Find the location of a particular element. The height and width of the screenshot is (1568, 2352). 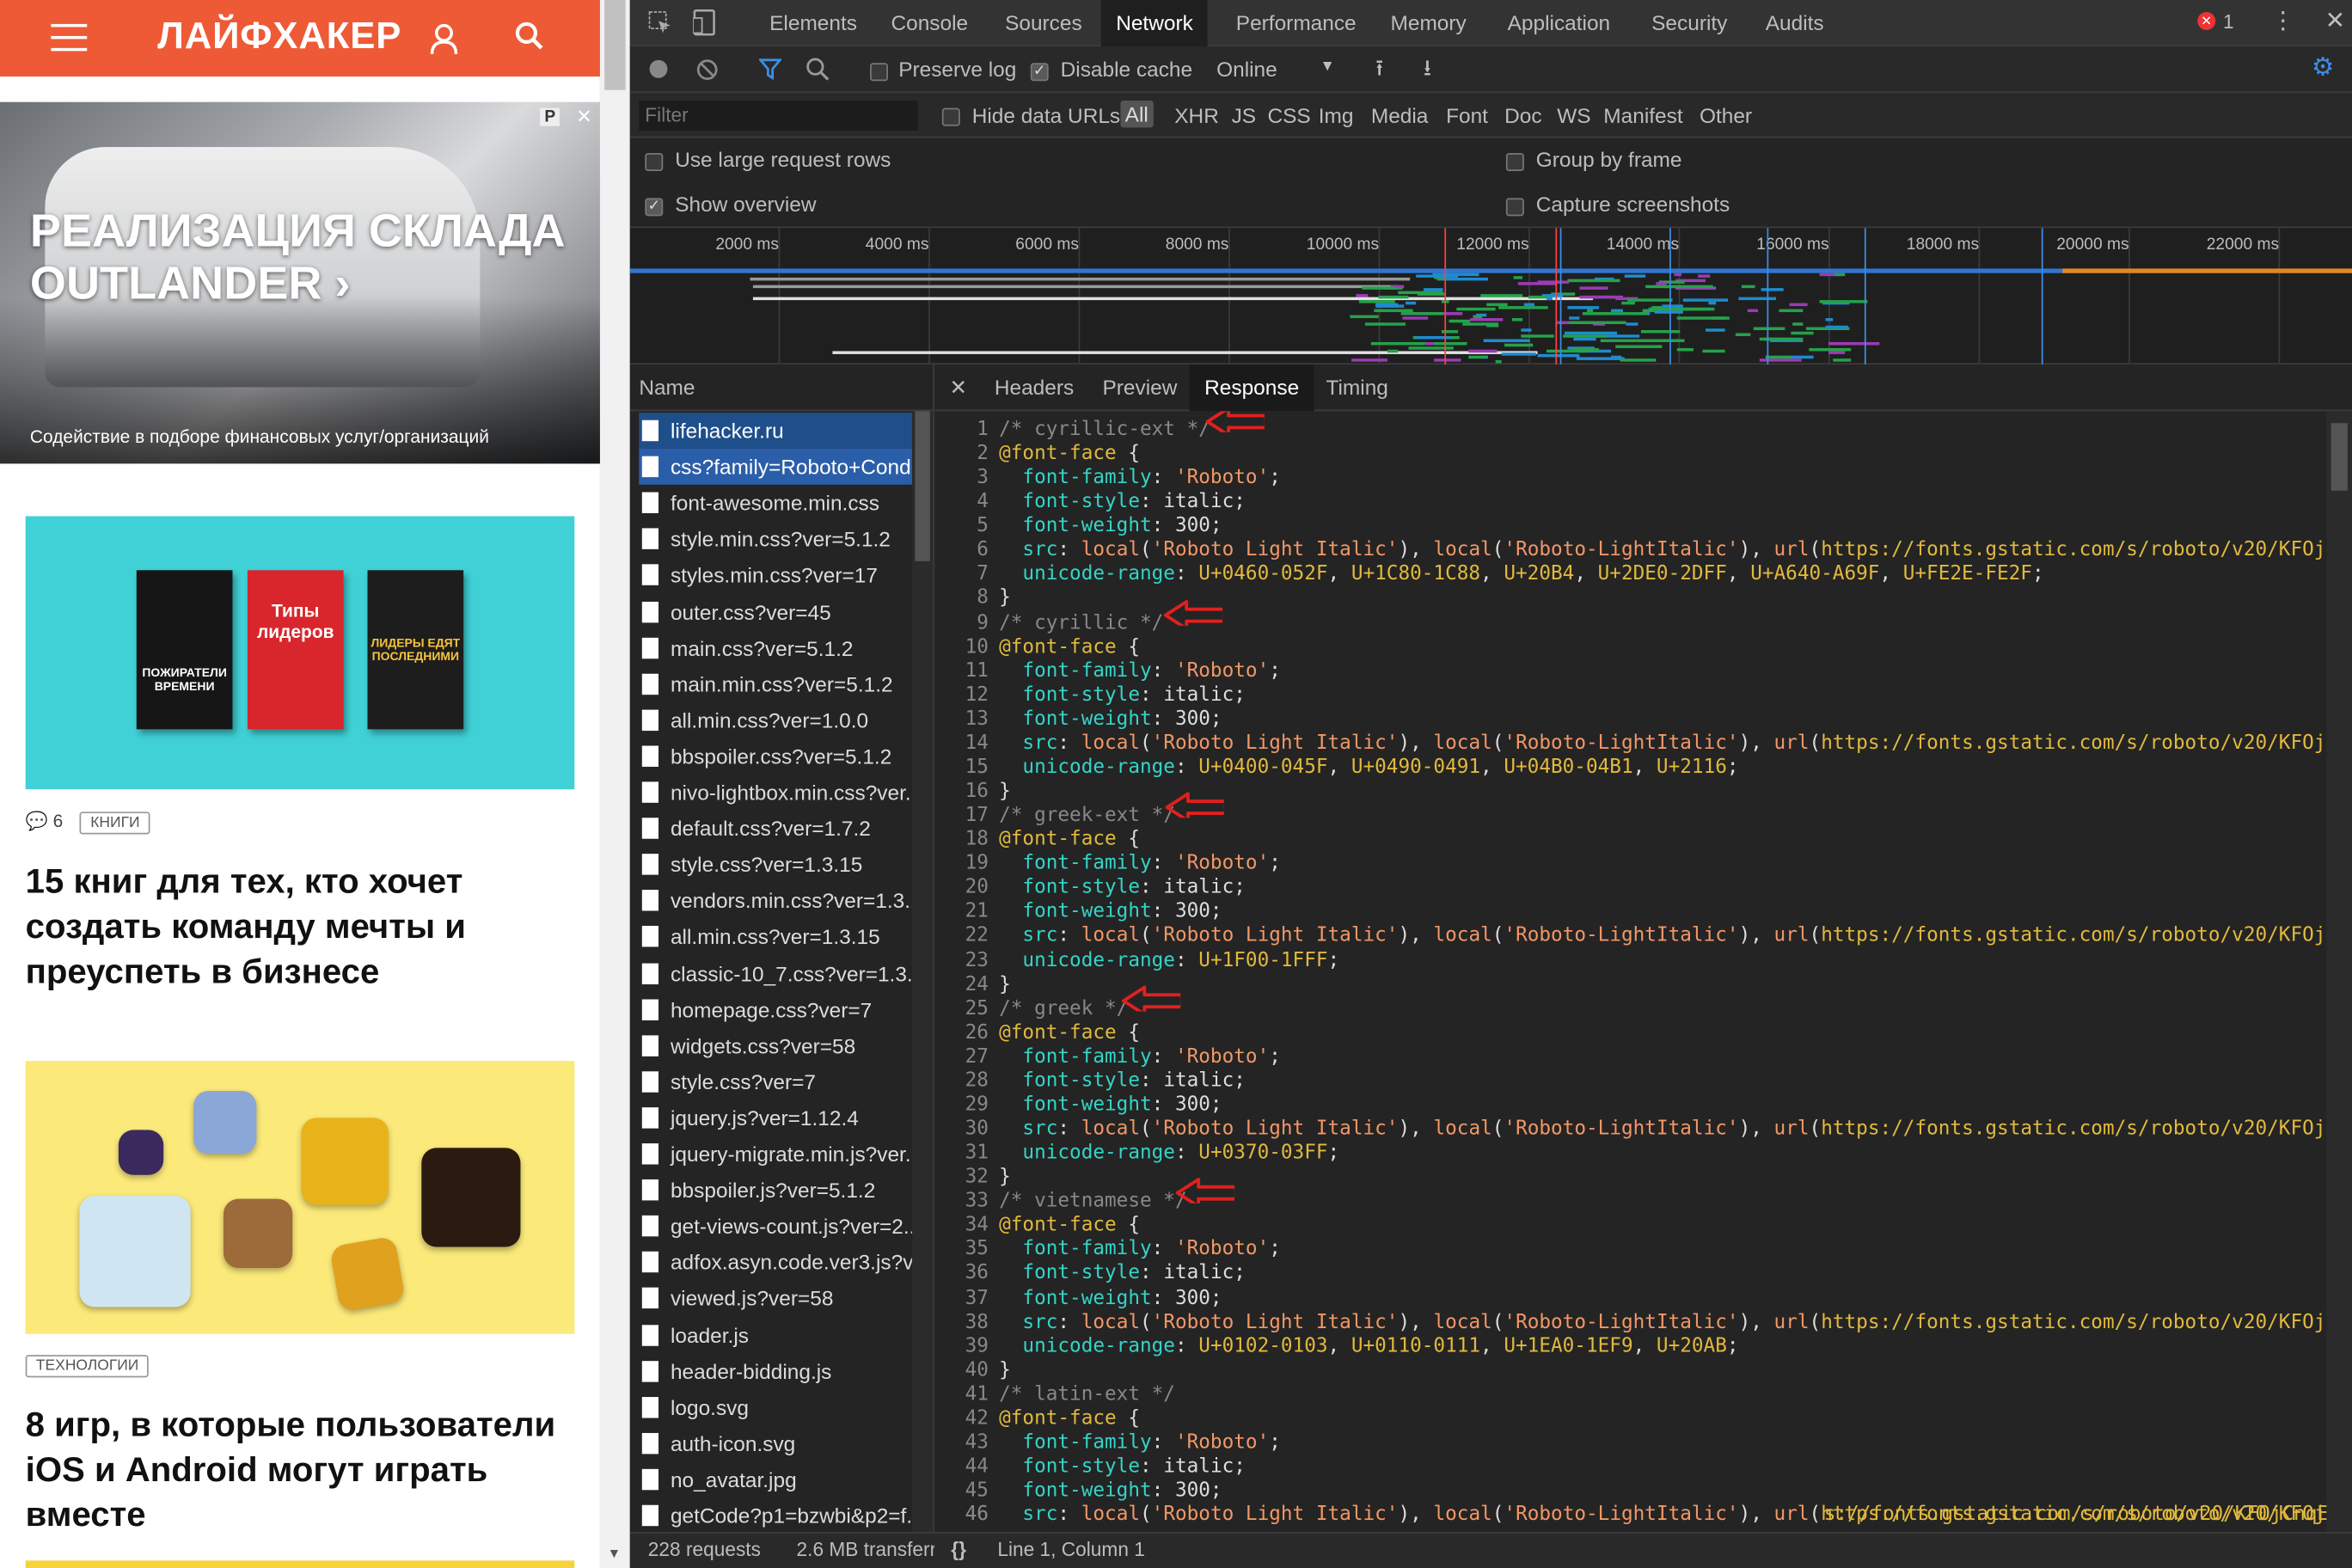

gear-icon: ⚙ is located at coordinates (2323, 67).